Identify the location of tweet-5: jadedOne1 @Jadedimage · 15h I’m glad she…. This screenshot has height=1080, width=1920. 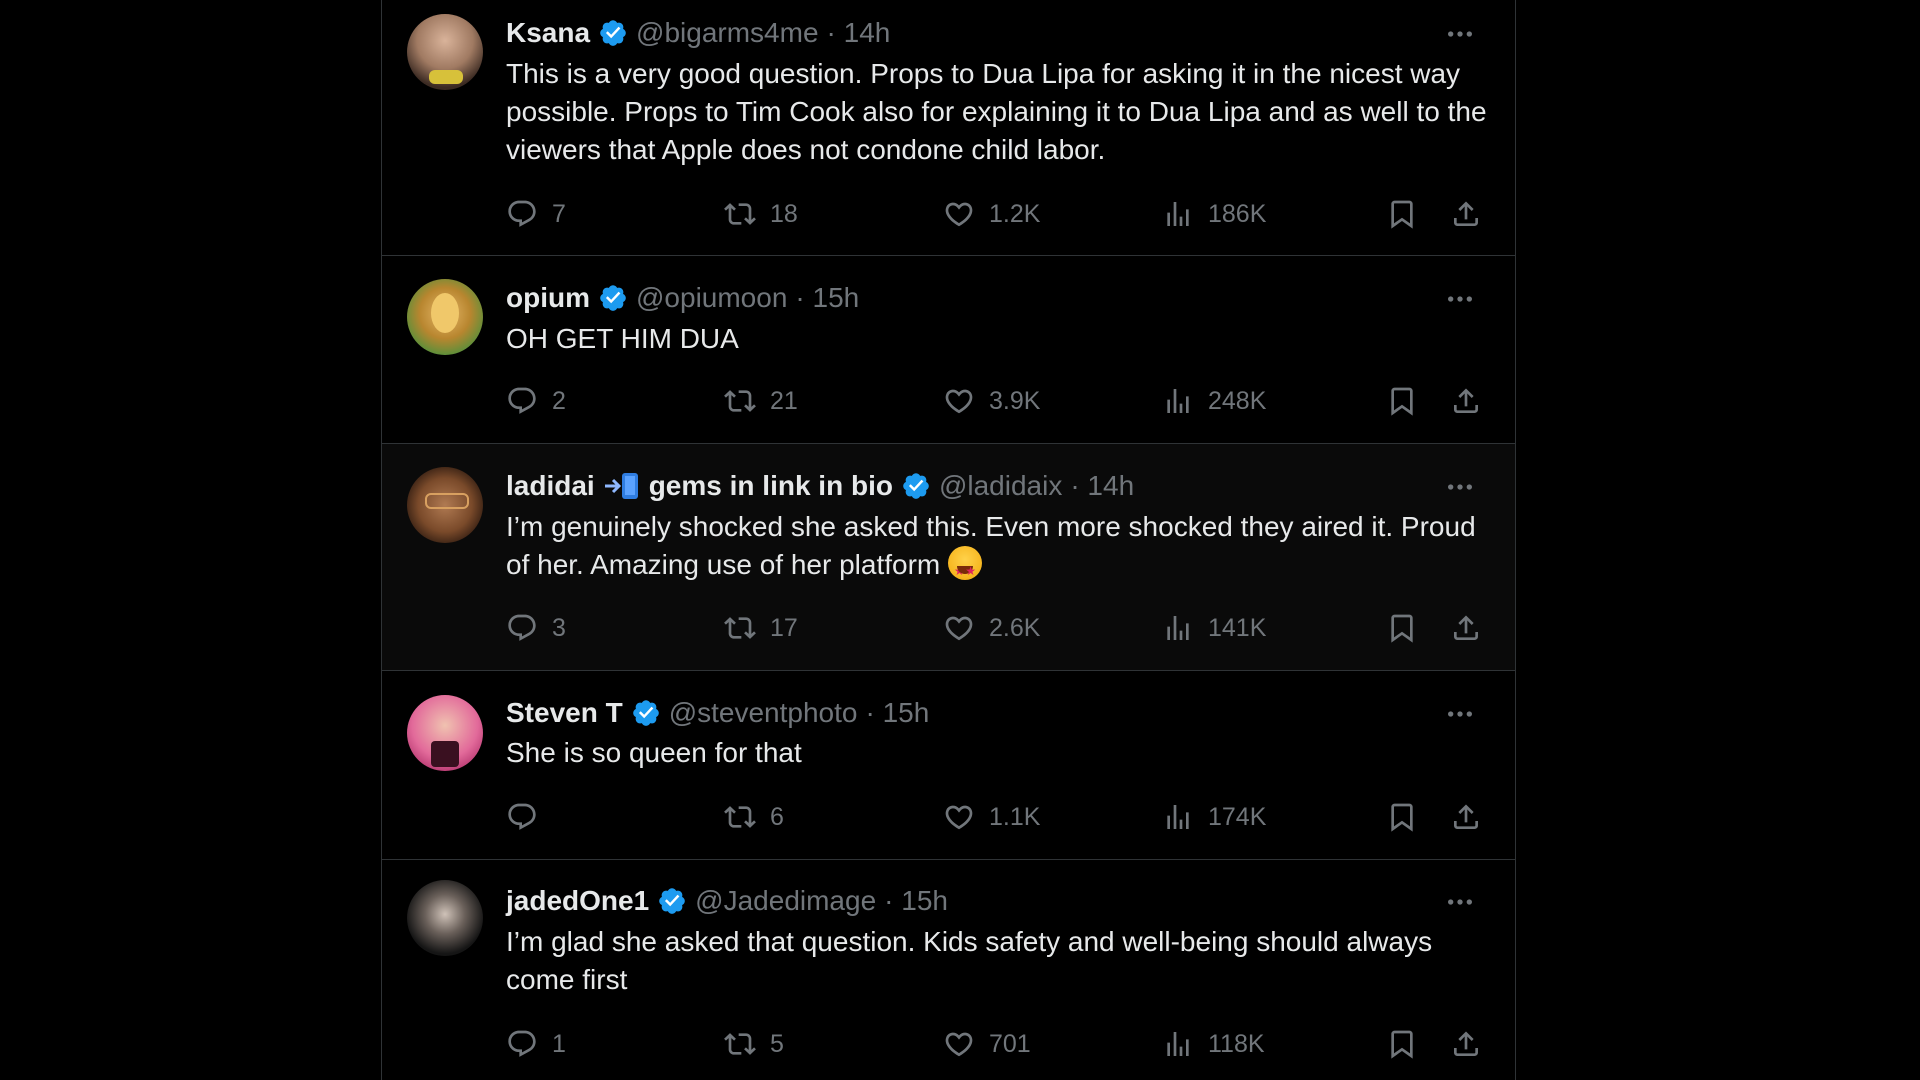
(948, 970).